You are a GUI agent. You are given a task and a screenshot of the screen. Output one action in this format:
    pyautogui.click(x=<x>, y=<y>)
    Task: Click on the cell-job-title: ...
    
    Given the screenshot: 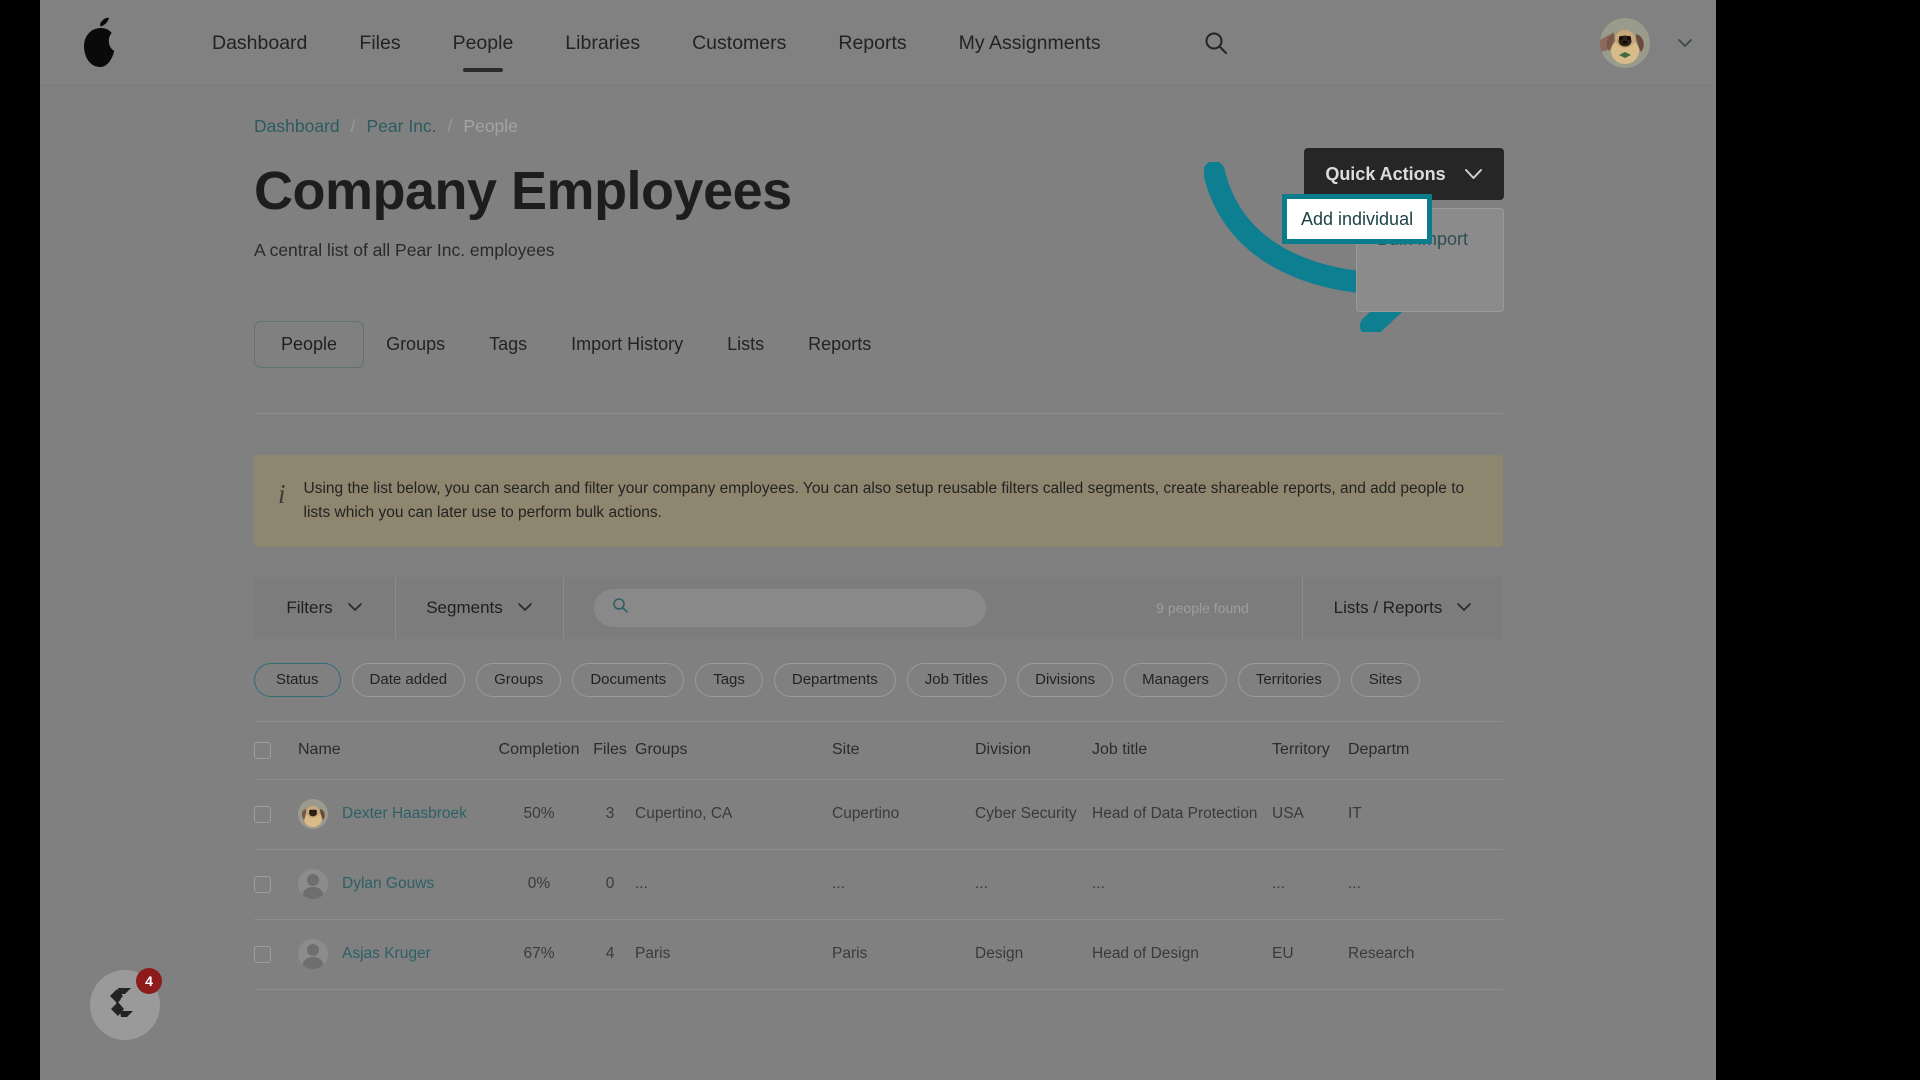 What is the action you would take?
    pyautogui.click(x=1098, y=884)
    